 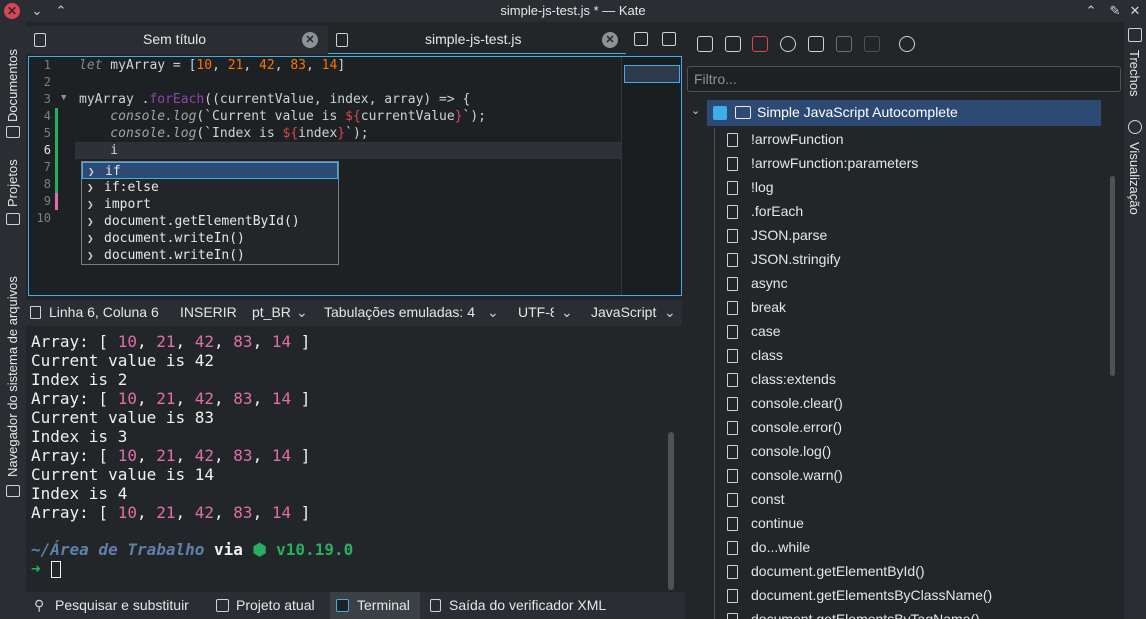 I want to click on terminal-scrollbar, so click(x=671, y=511).